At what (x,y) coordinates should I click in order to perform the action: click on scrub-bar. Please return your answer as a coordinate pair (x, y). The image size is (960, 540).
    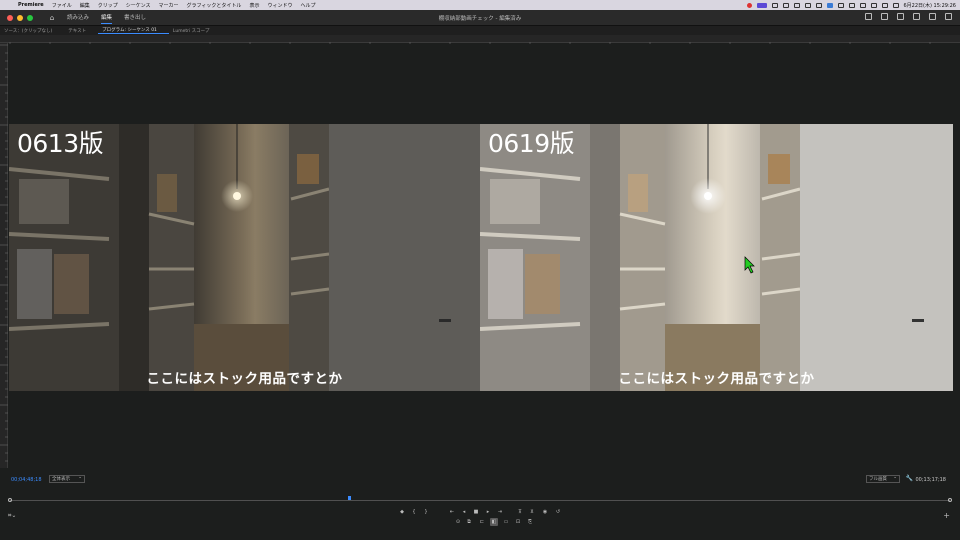
    Looking at the image, I should click on (480, 500).